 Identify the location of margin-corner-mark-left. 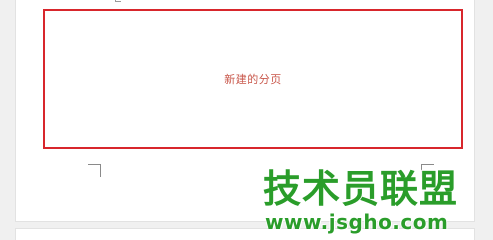
(94, 170).